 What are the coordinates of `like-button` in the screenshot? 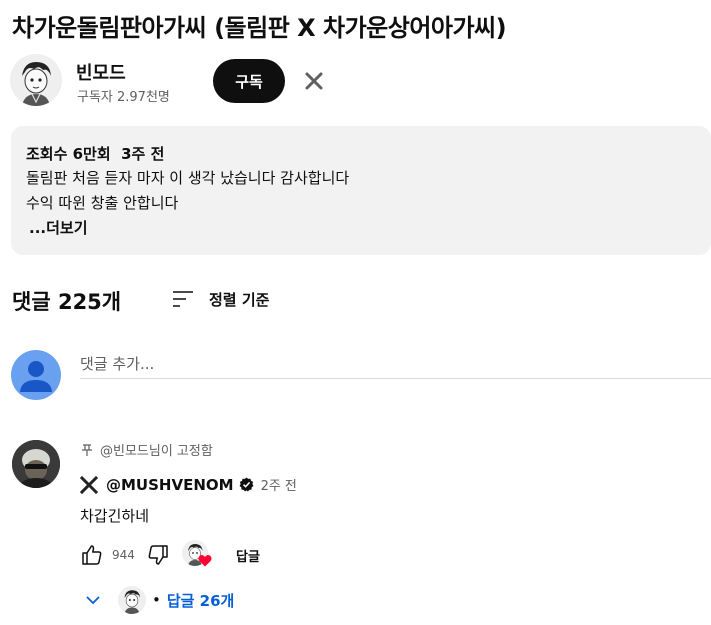 It's located at (92, 555).